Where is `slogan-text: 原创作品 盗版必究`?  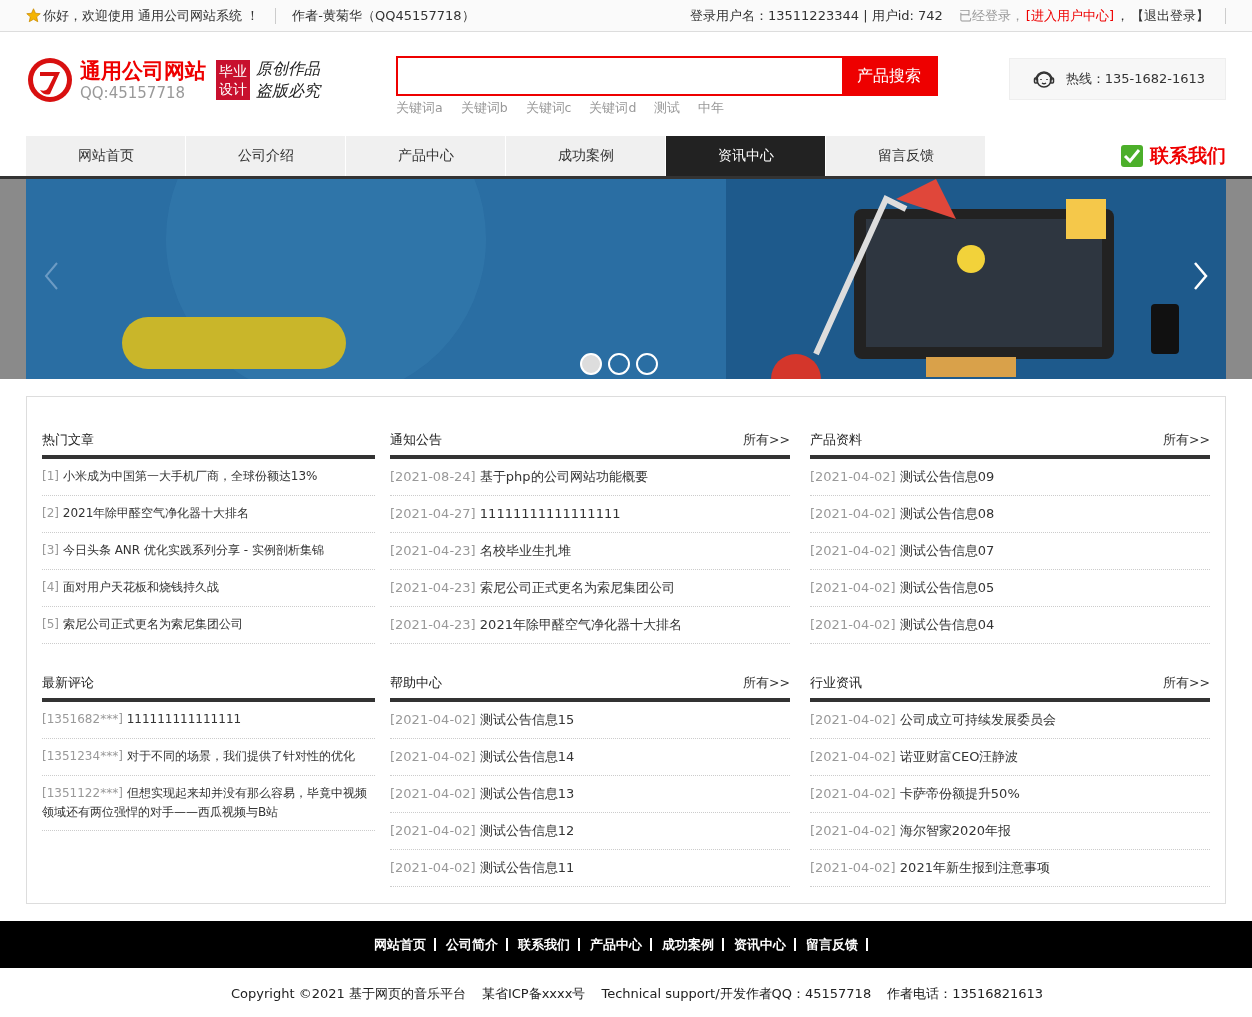
slogan-text: 原创作品 盗版必究 is located at coordinates (288, 80).